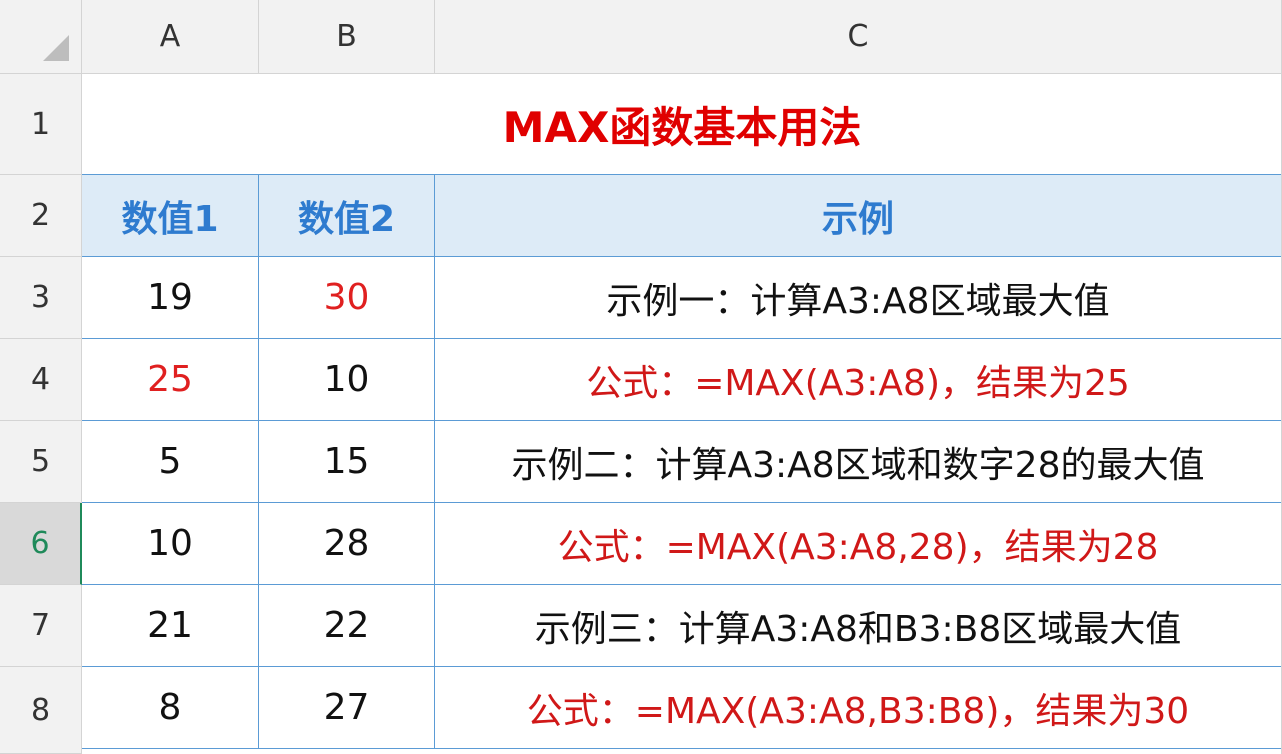 This screenshot has width=1282, height=754. Describe the element at coordinates (170, 37) in the screenshot. I see `column-header-a: A` at that location.